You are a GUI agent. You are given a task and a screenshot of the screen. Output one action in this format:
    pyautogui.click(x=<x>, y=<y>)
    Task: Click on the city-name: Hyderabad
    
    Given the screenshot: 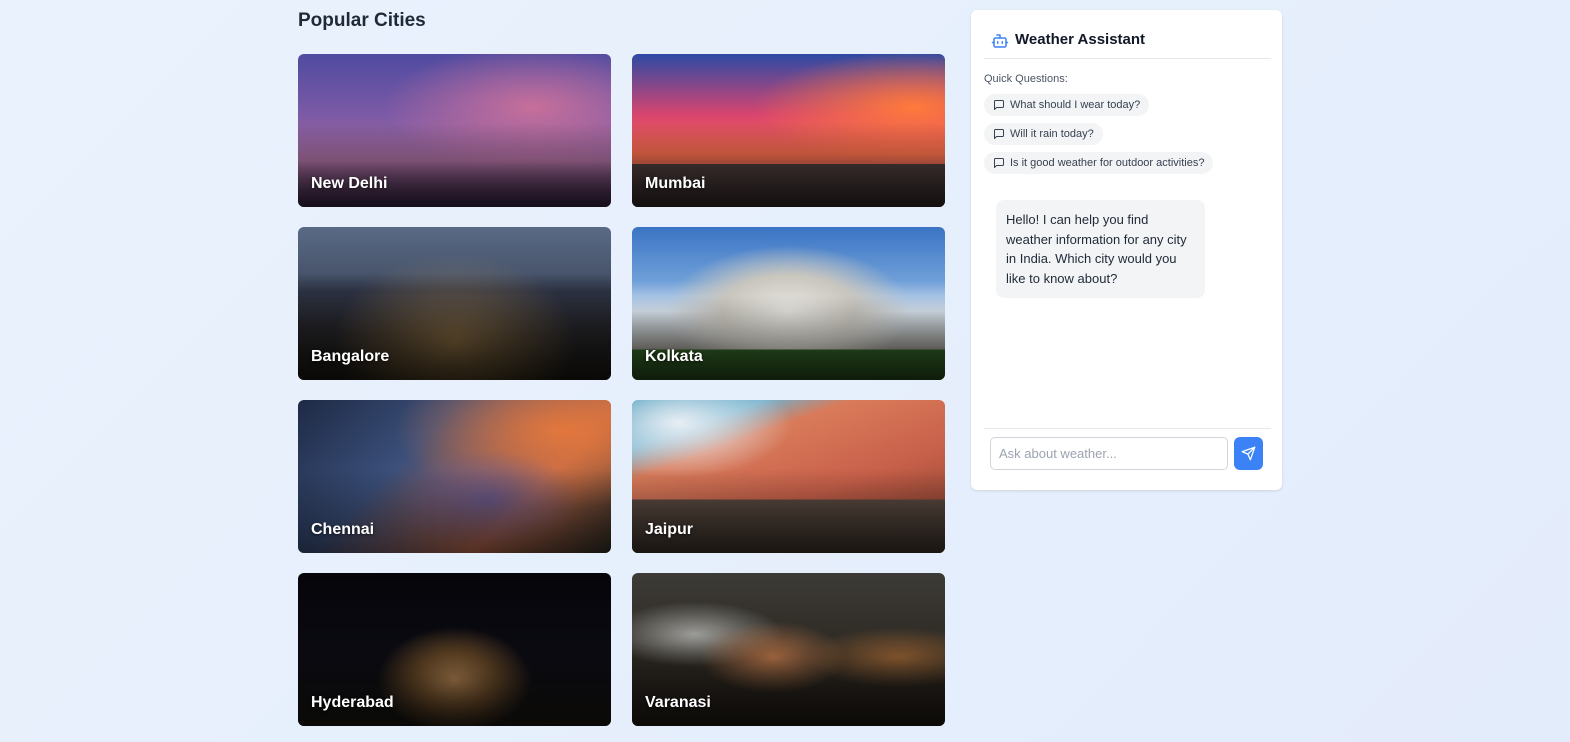 What is the action you would take?
    pyautogui.click(x=352, y=702)
    